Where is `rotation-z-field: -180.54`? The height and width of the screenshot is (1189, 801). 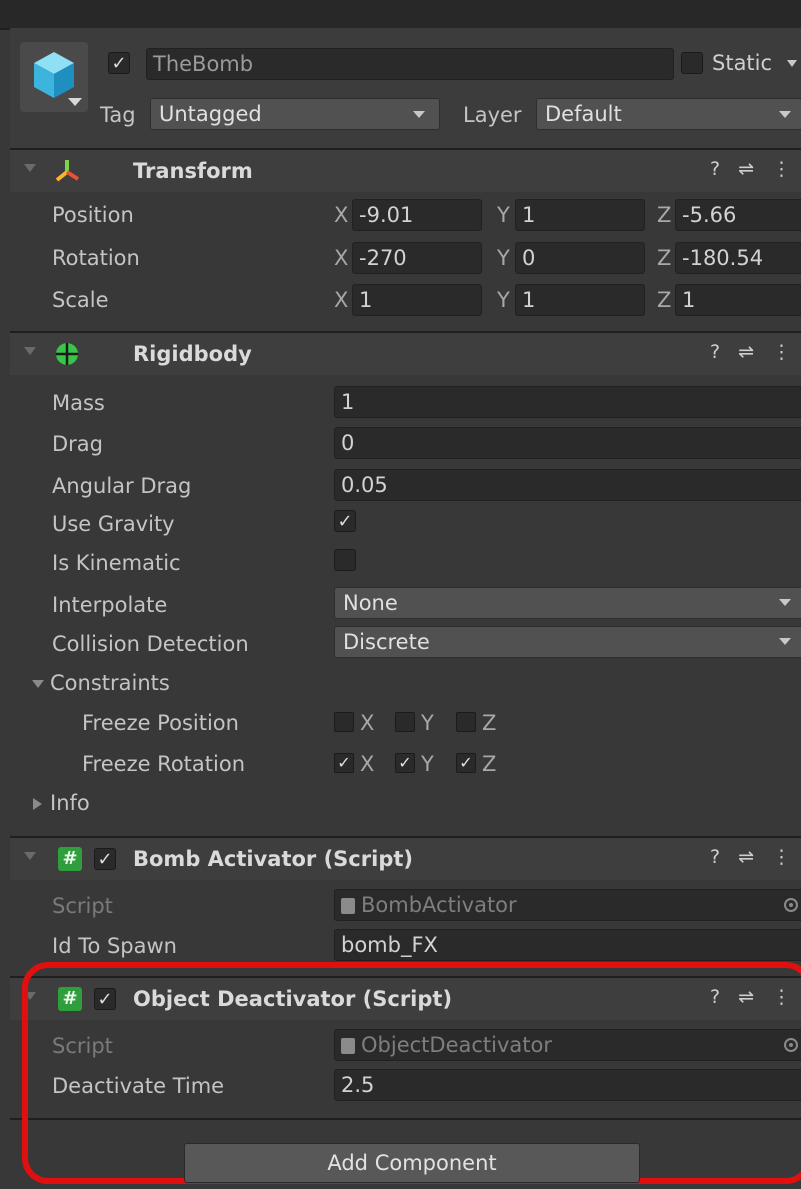 rotation-z-field: -180.54 is located at coordinates (738, 258).